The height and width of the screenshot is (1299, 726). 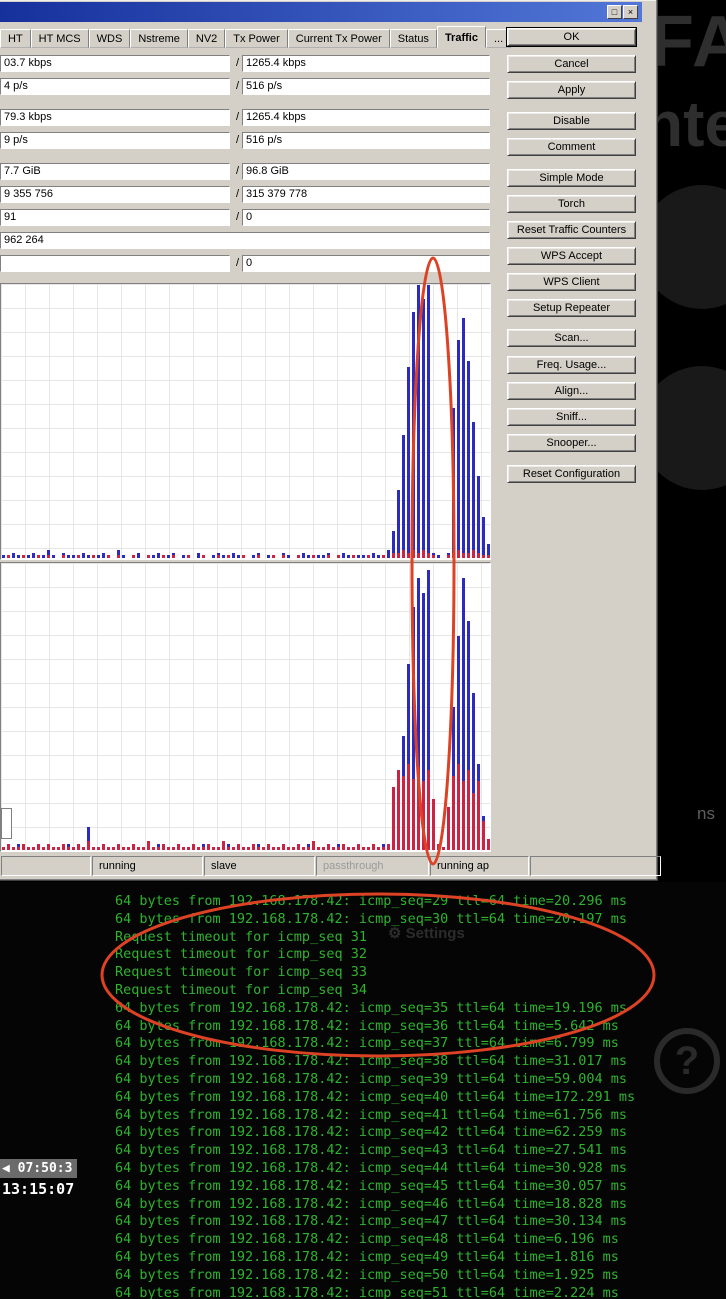 I want to click on tab-tx-power: Tx Power, so click(x=256, y=38).